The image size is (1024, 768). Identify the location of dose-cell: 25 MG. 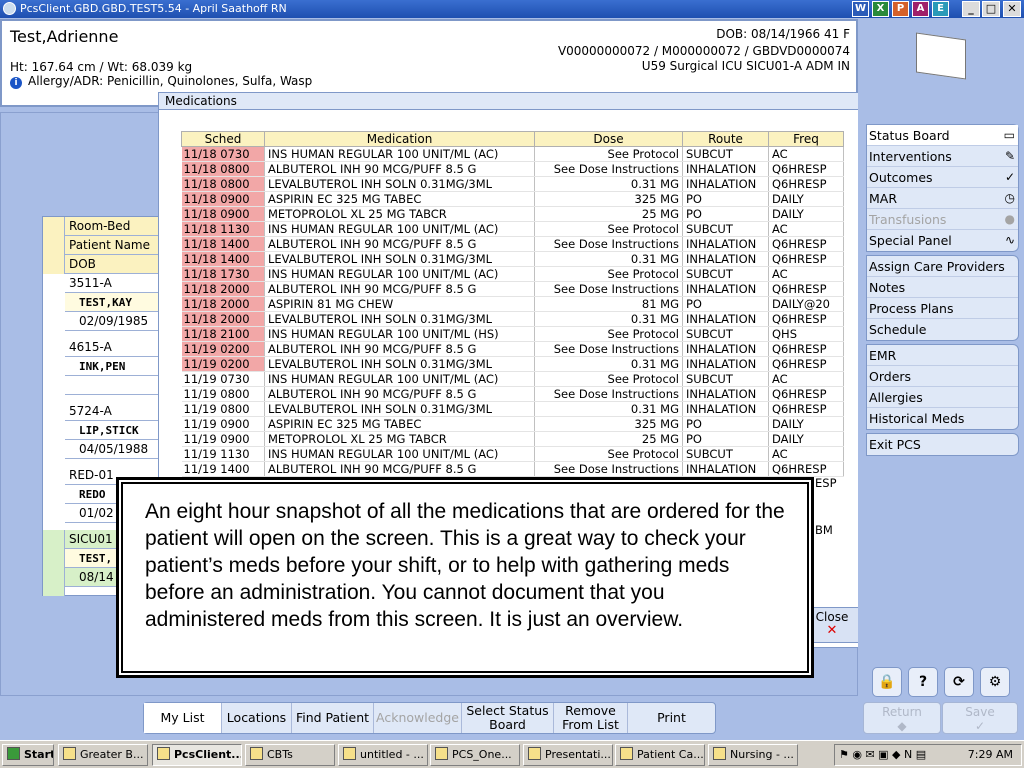
(608, 439).